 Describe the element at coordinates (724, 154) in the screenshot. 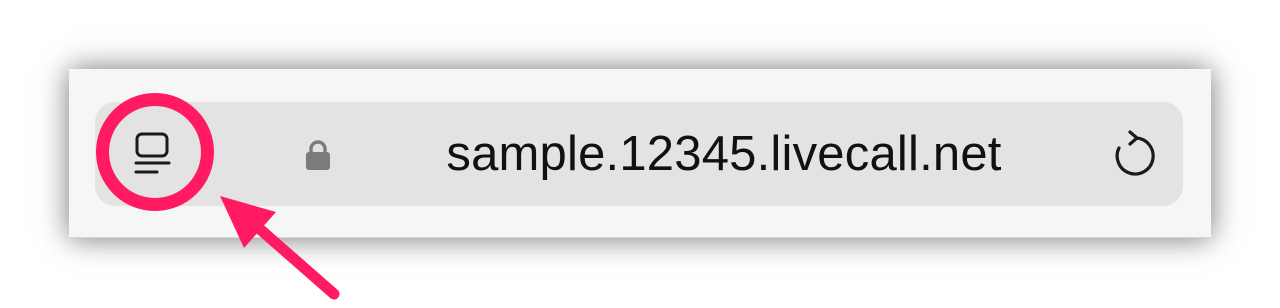

I see `url-field: sample.12345.livecall.net` at that location.